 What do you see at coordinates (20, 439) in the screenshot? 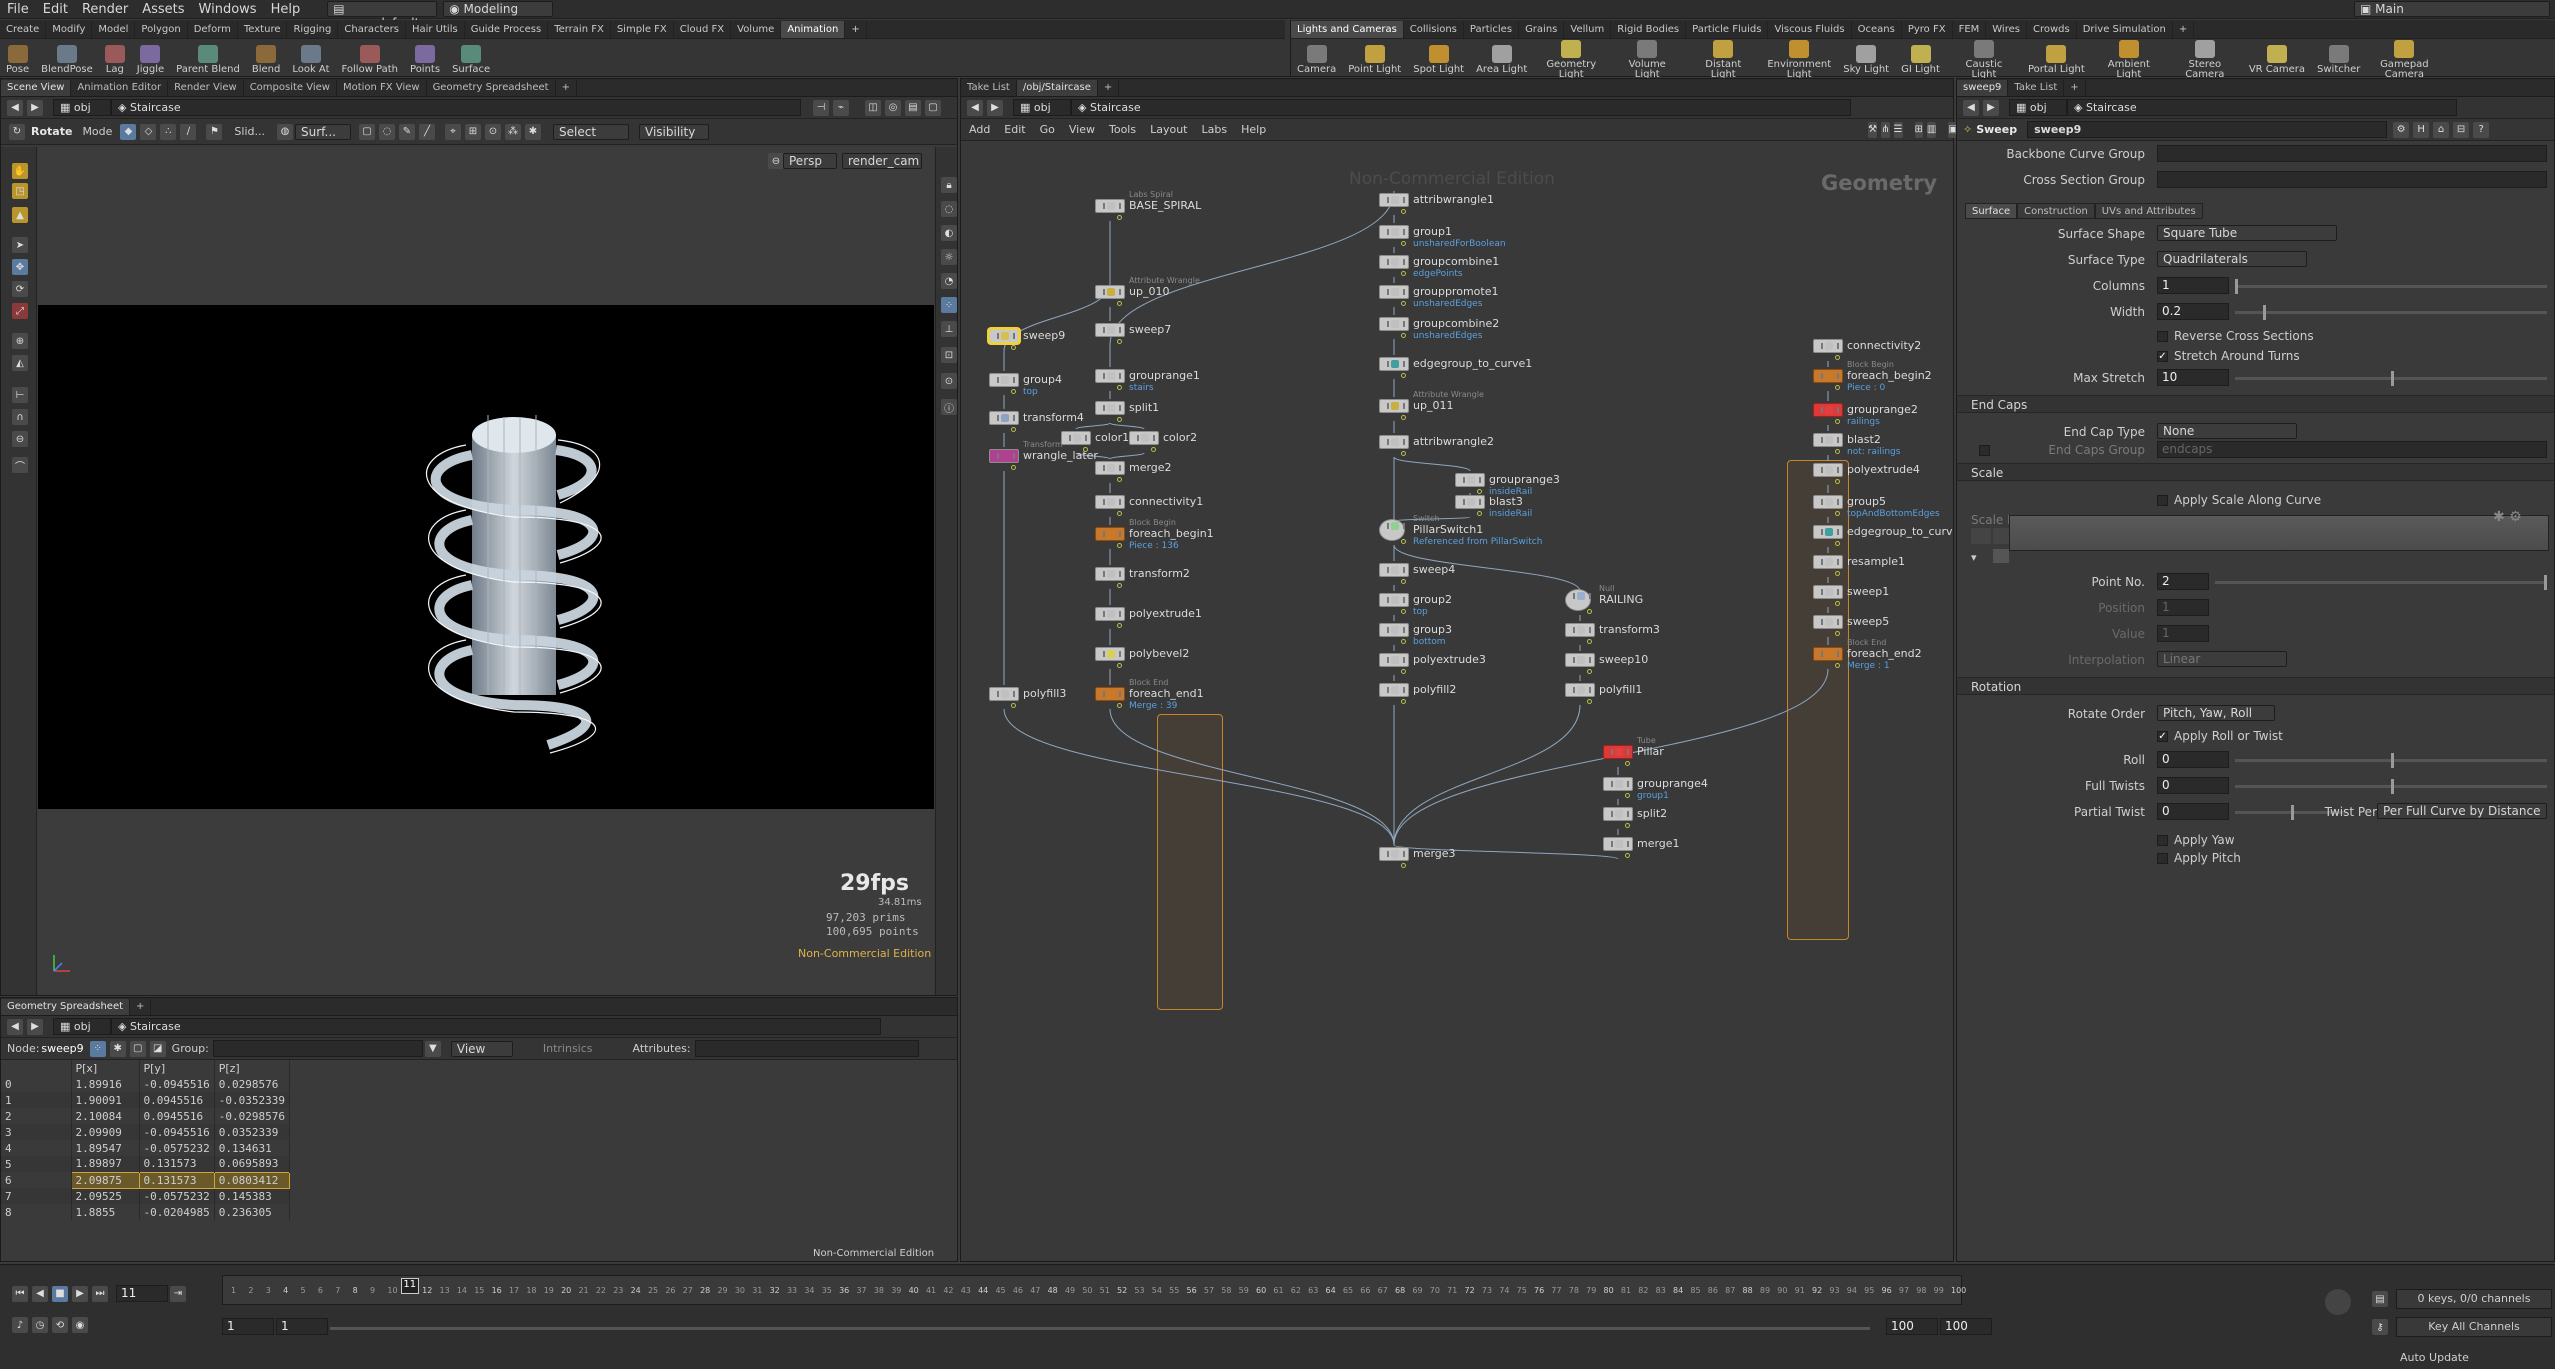
I see `sculpt-tool-icon: ⊖` at bounding box center [20, 439].